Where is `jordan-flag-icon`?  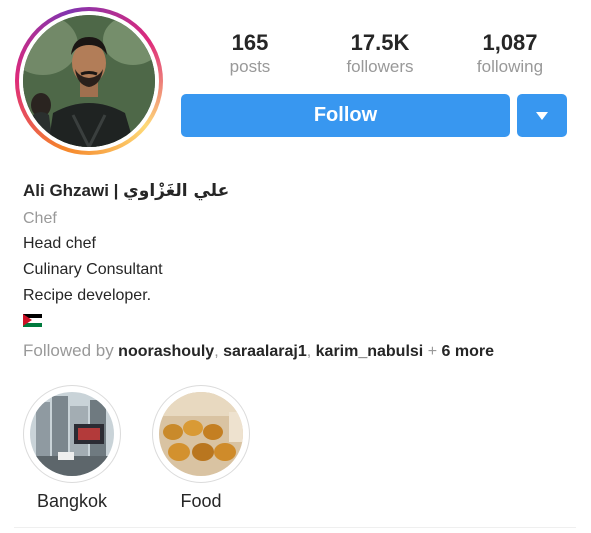
jordan-flag-icon is located at coordinates (32, 320).